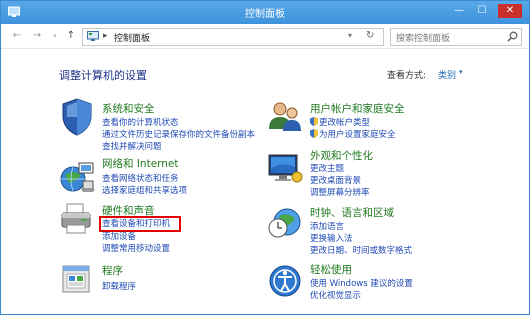  Describe the element at coordinates (140, 122) in the screenshot. I see `link-view-computer-status: 查看你的计算机状态` at that location.